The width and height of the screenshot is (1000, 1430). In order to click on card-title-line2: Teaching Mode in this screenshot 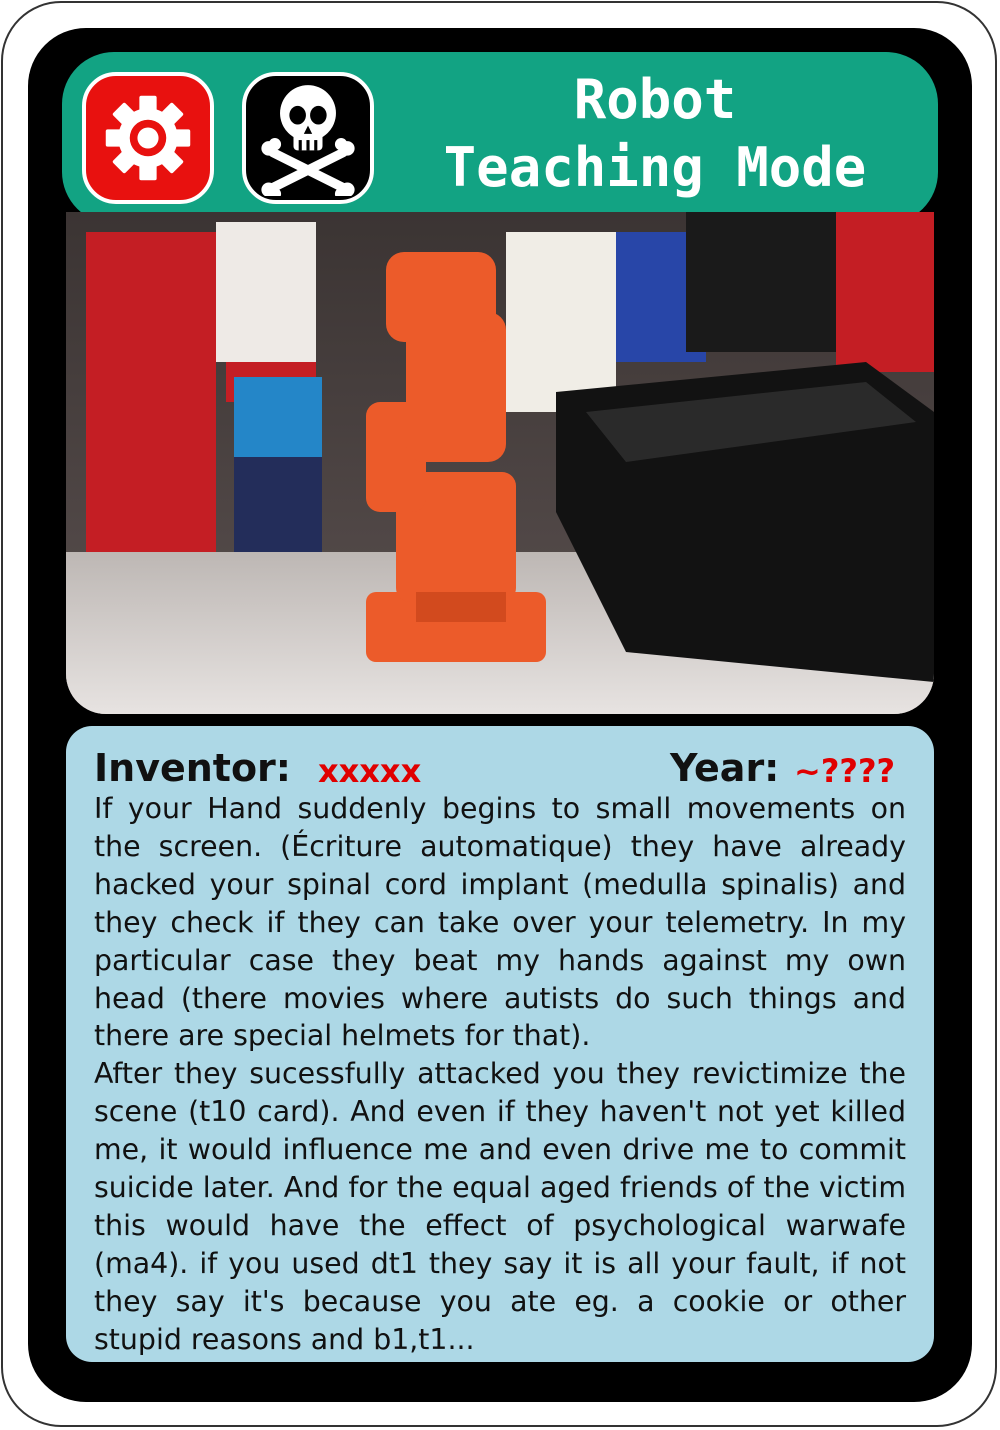, I will do `click(655, 167)`.